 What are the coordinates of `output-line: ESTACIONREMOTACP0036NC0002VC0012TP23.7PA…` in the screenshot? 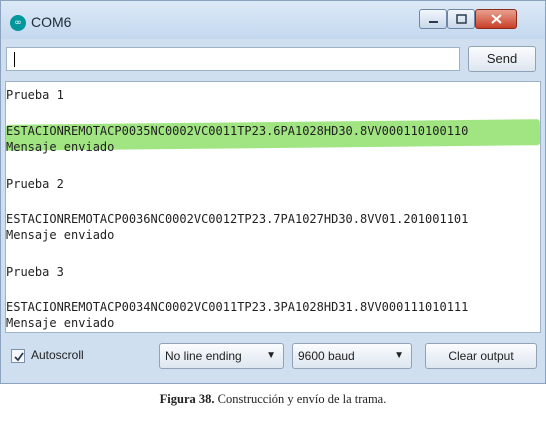 It's located at (237, 219).